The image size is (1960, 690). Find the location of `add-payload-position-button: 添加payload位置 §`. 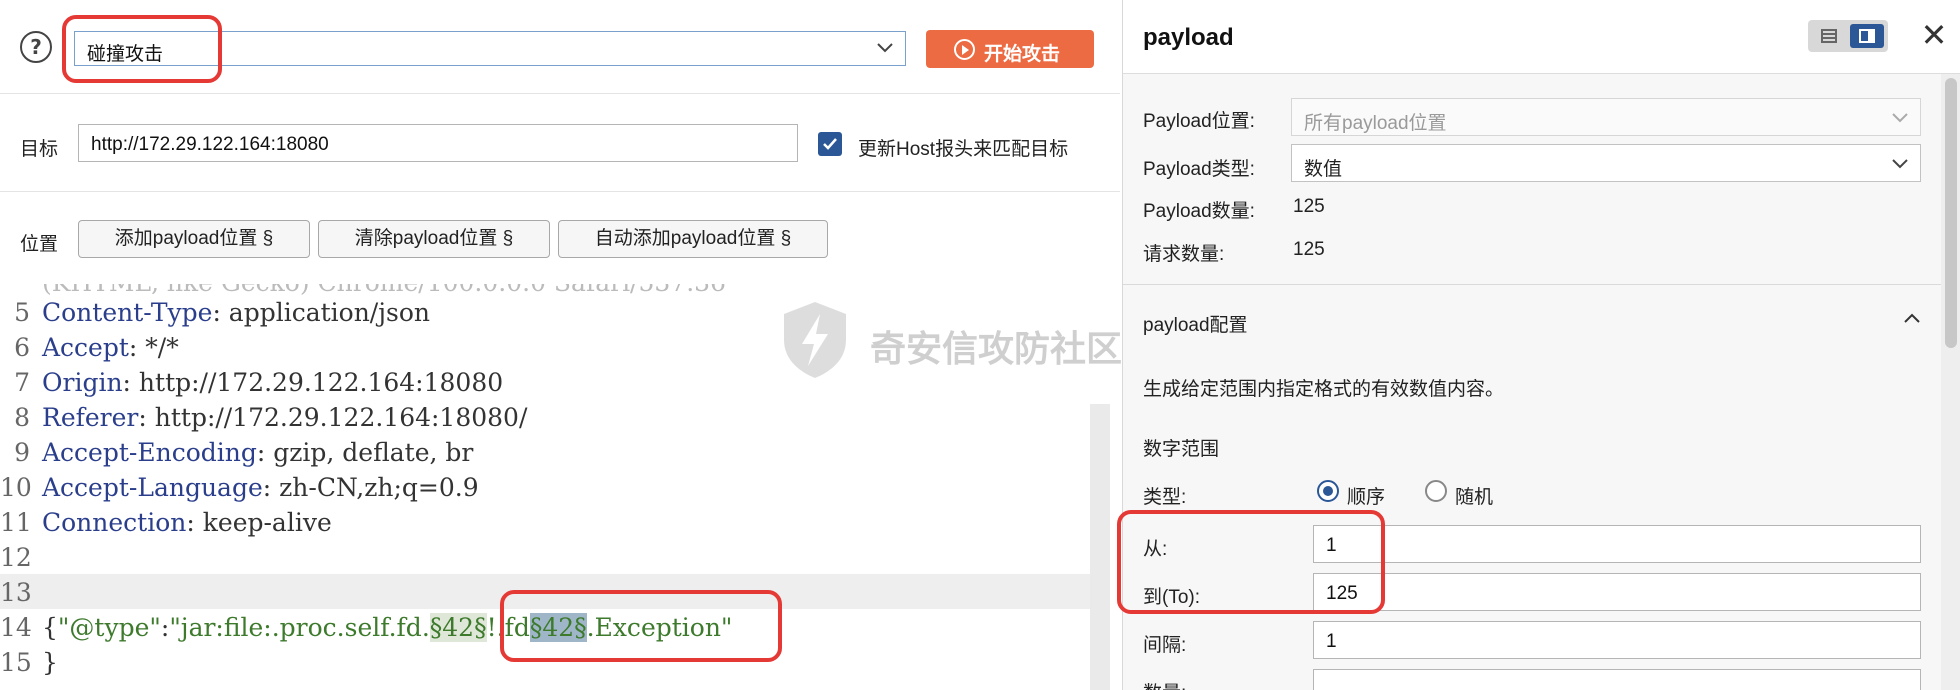

add-payload-position-button: 添加payload位置 § is located at coordinates (194, 239).